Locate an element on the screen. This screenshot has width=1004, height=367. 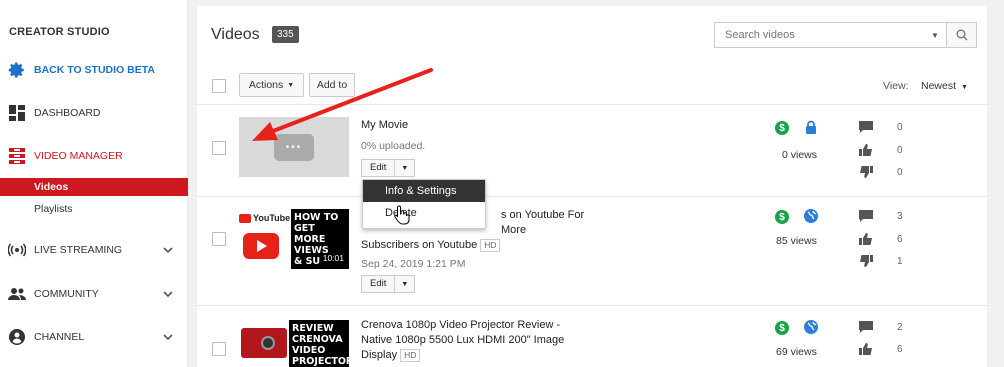
search-button is located at coordinates (961, 35).